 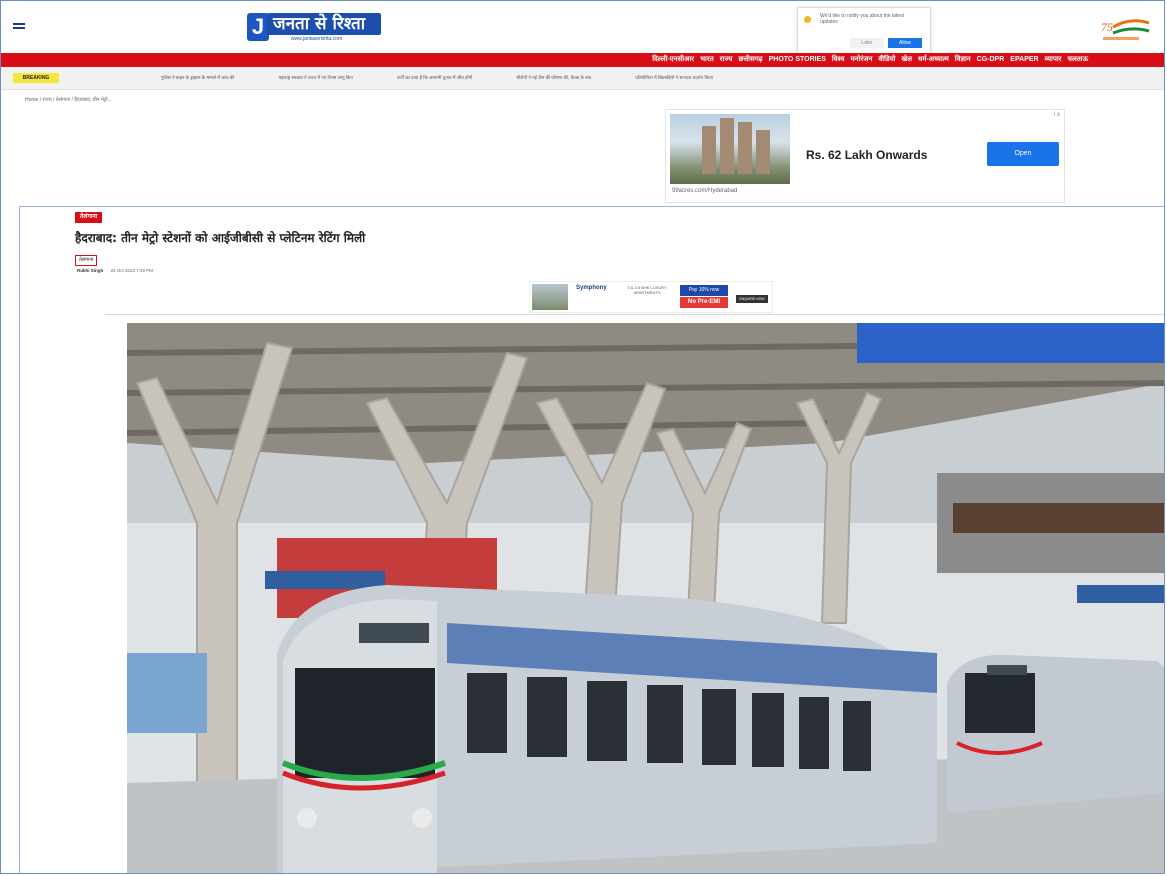 What do you see at coordinates (838, 59) in the screenshot?
I see `nav-item: विश्व` at bounding box center [838, 59].